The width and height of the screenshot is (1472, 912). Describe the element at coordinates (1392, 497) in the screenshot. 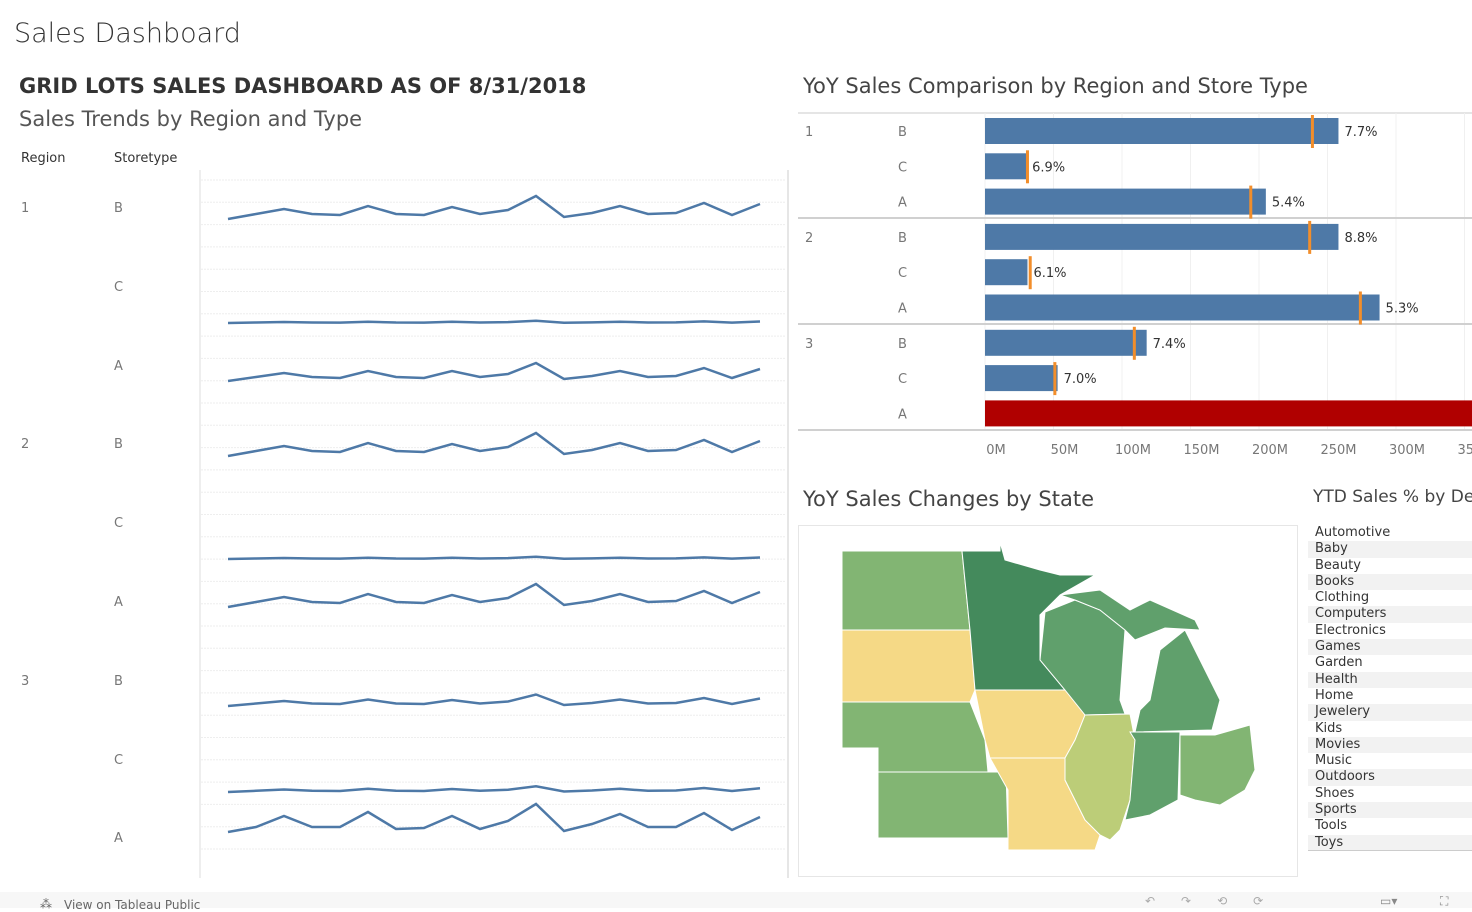

I see `ytd-title: YTD Sales % by Dep` at that location.